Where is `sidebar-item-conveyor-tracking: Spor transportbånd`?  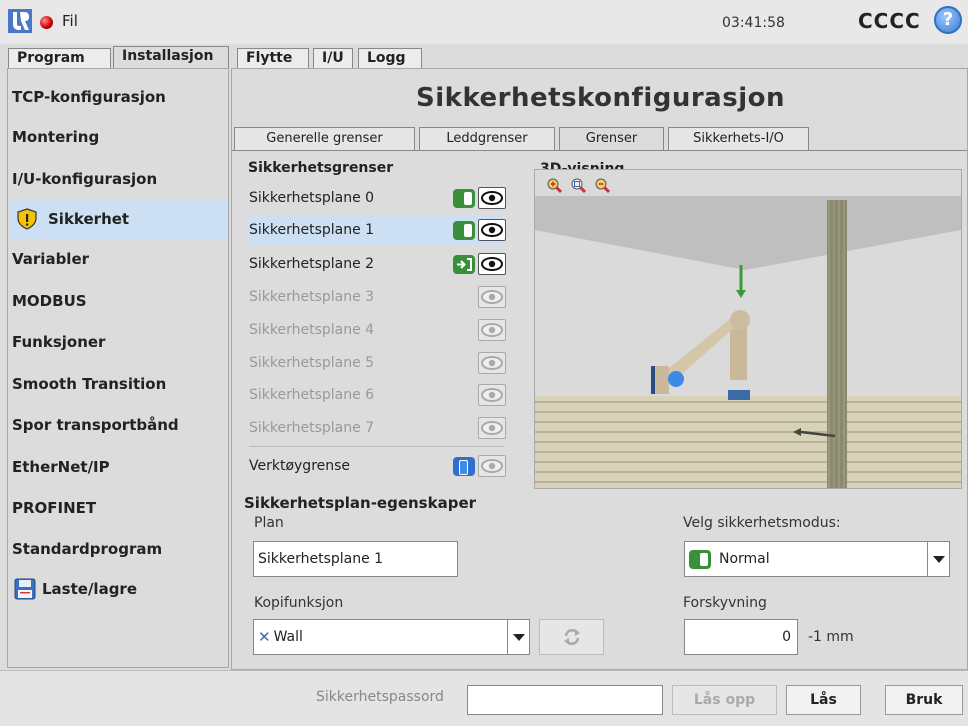
sidebar-item-conveyor-tracking: Spor transportbånd is located at coordinates (118, 425).